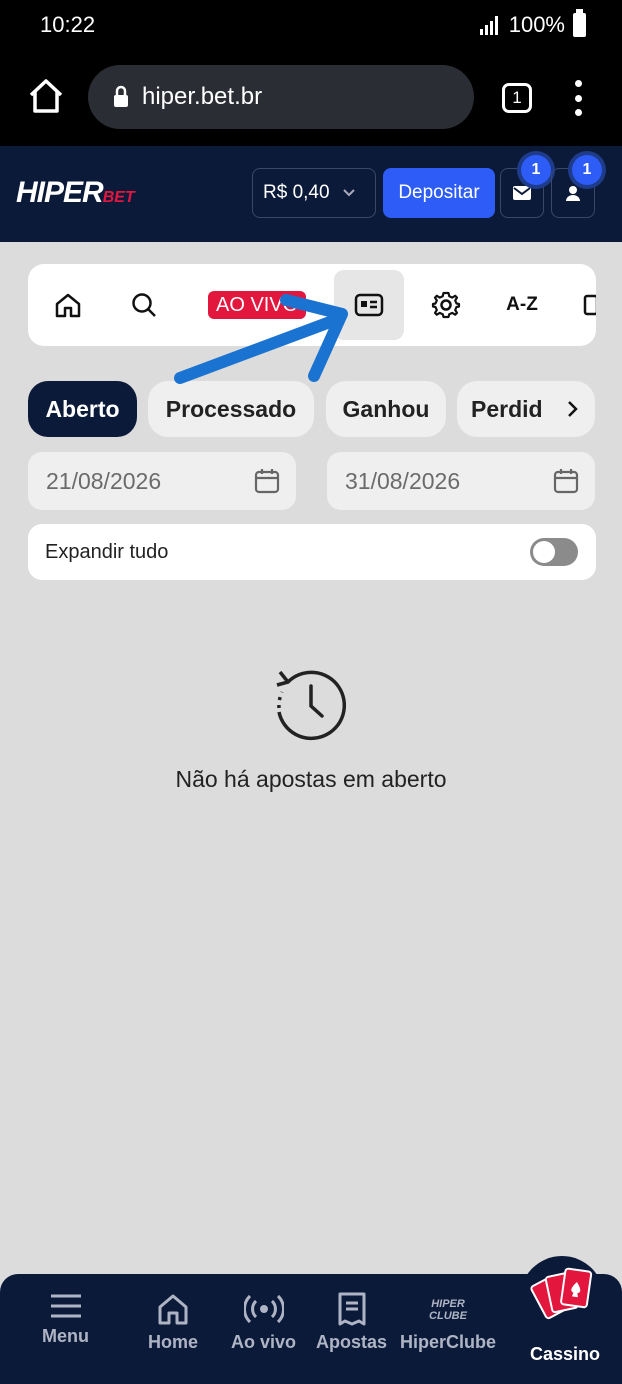 This screenshot has width=622, height=1384. I want to click on date-from-value: 21/08/2026, so click(104, 480).